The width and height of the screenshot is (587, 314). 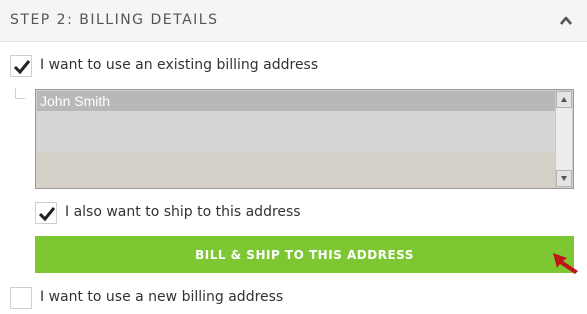 What do you see at coordinates (304, 254) in the screenshot?
I see `bill-ship-button: BILL & SHIP TO THIS ADDRESS` at bounding box center [304, 254].